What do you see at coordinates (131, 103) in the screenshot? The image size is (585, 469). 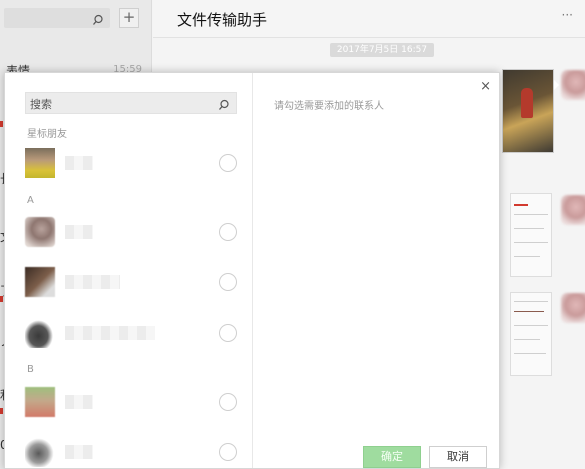 I see `contact-search-input: 搜索` at bounding box center [131, 103].